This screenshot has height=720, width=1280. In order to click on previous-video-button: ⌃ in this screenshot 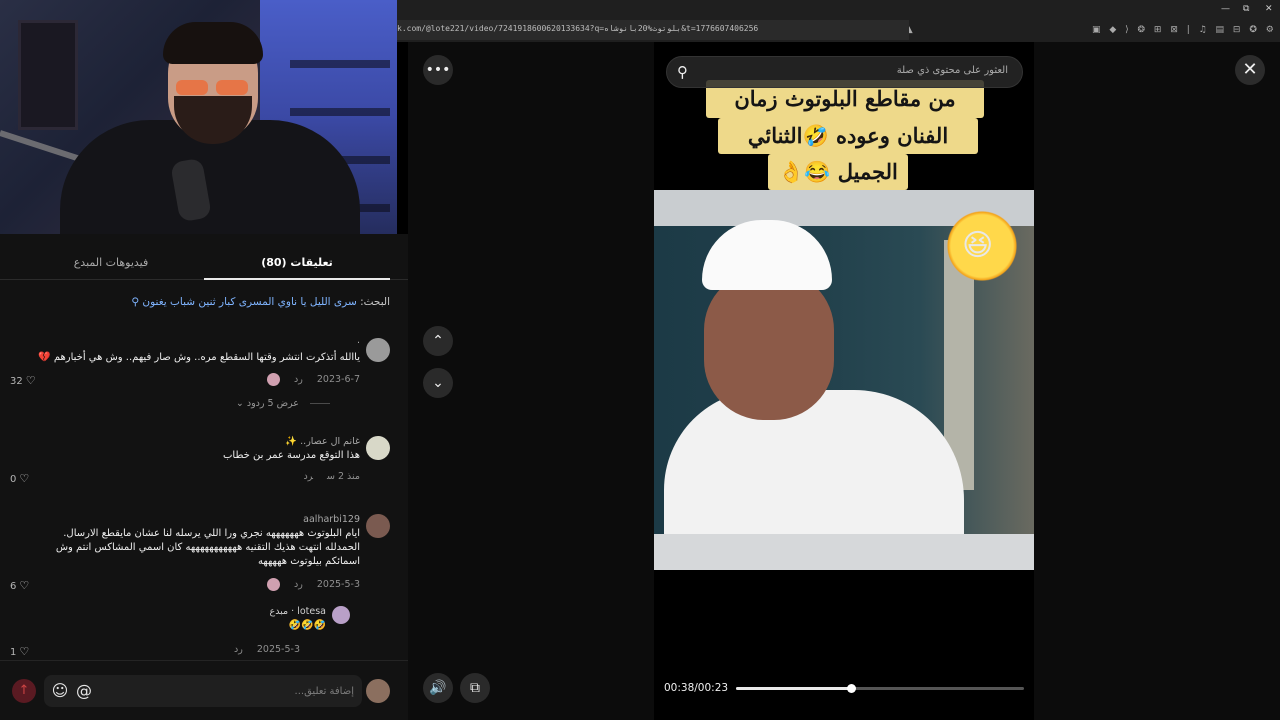, I will do `click(438, 341)`.